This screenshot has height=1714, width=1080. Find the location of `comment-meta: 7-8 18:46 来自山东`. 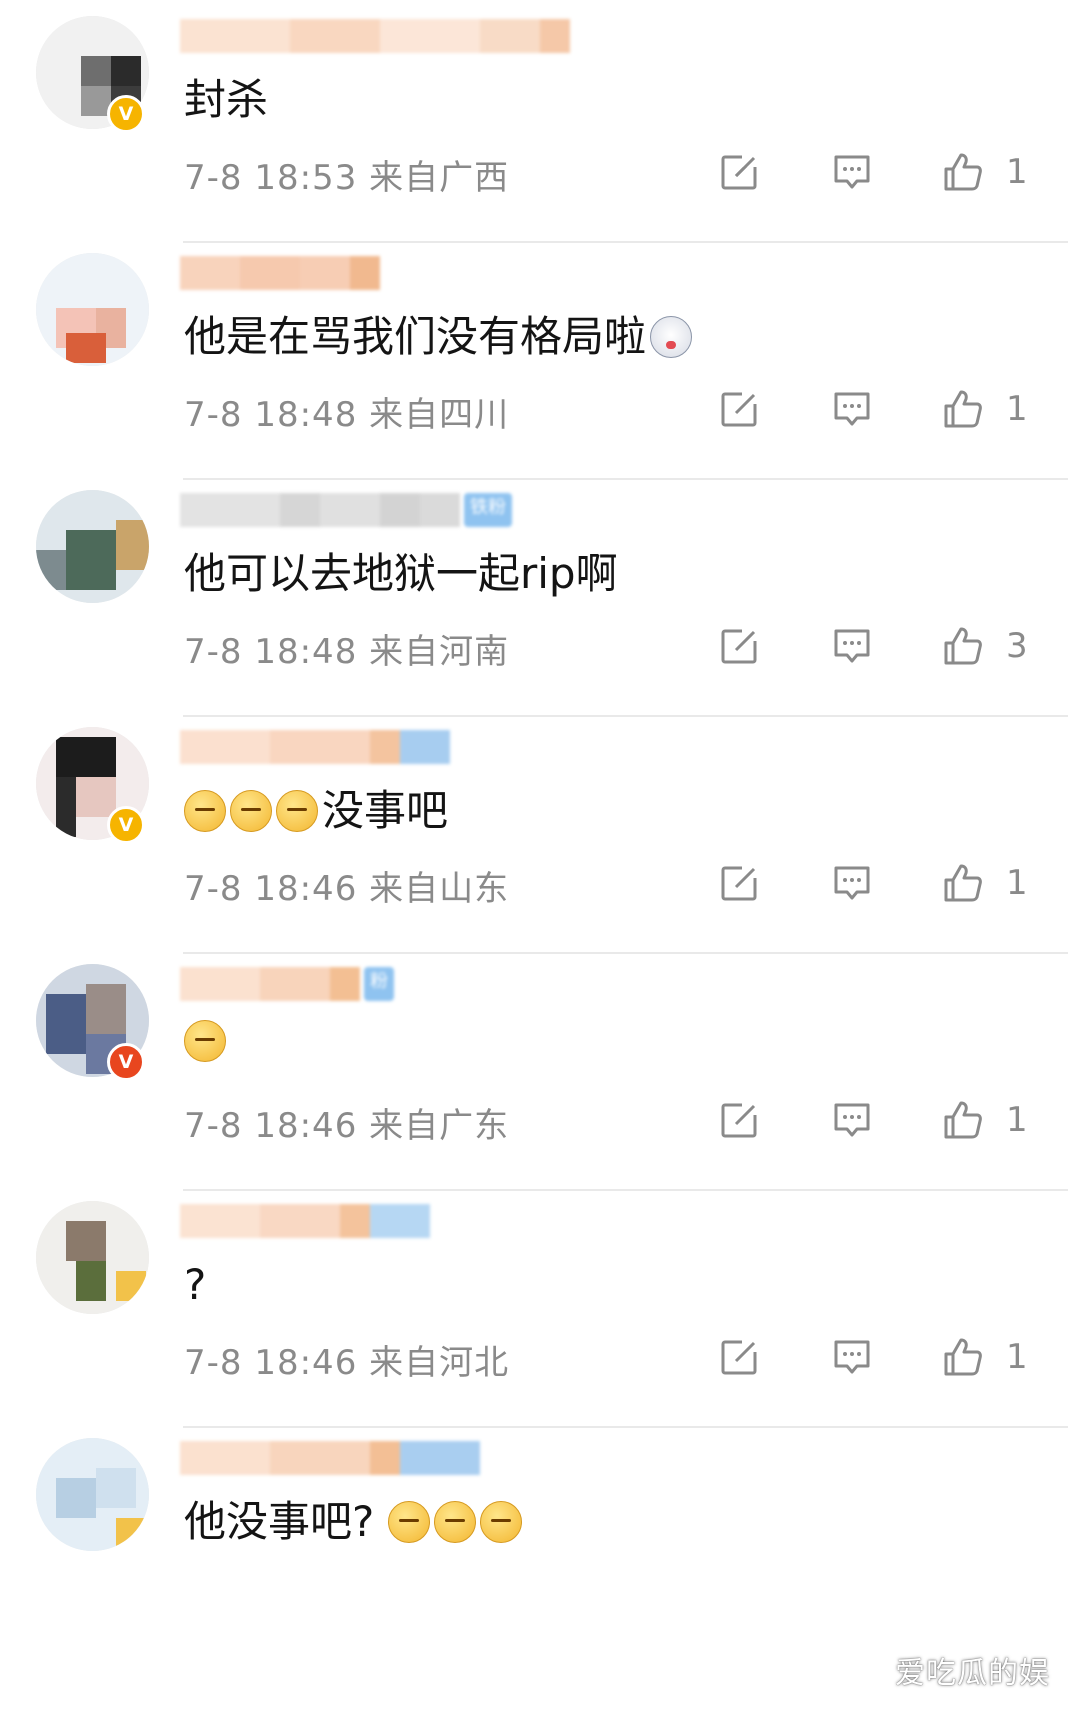

comment-meta: 7-8 18:46 来自山东 is located at coordinates (346, 885).